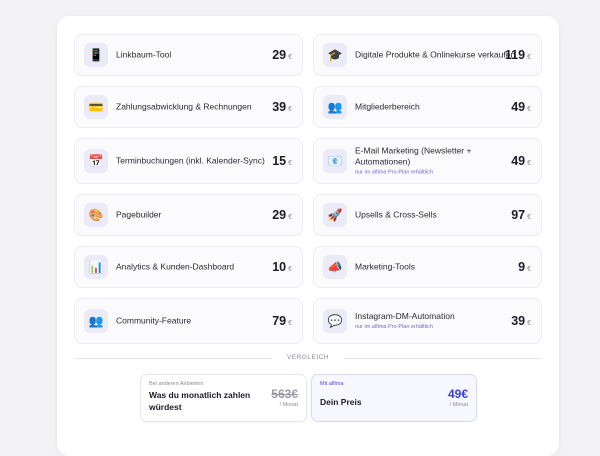 The width and height of the screenshot is (600, 456). What do you see at coordinates (524, 267) in the screenshot?
I see `feature-price: 9 €` at bounding box center [524, 267].